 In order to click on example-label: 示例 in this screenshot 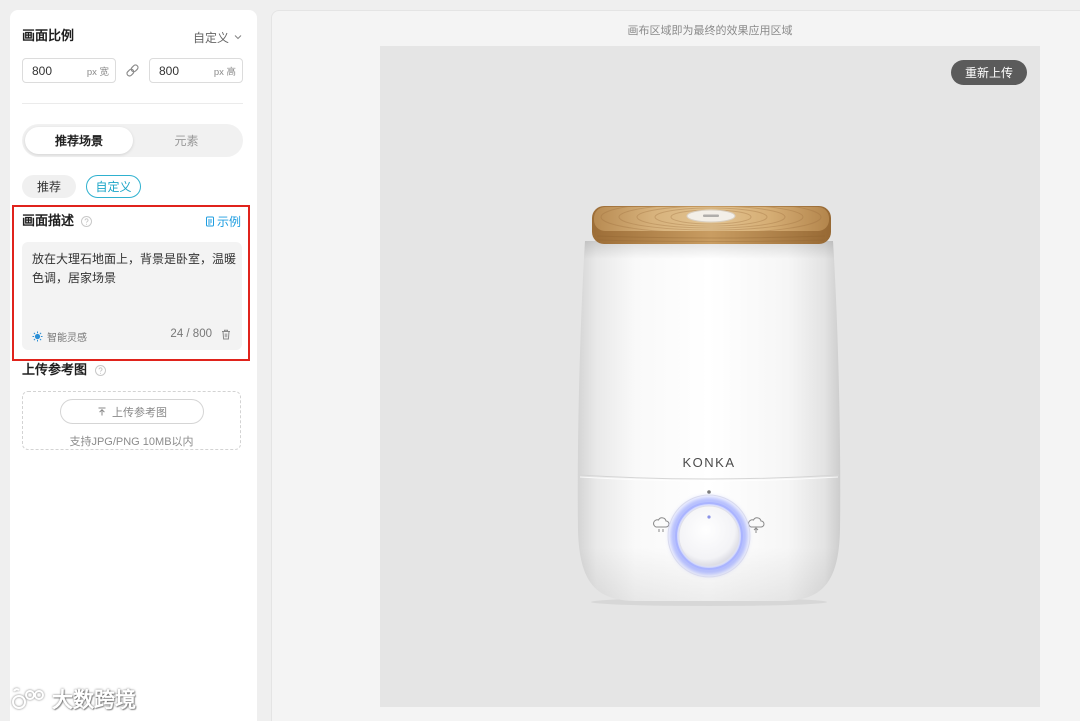, I will do `click(228, 221)`.